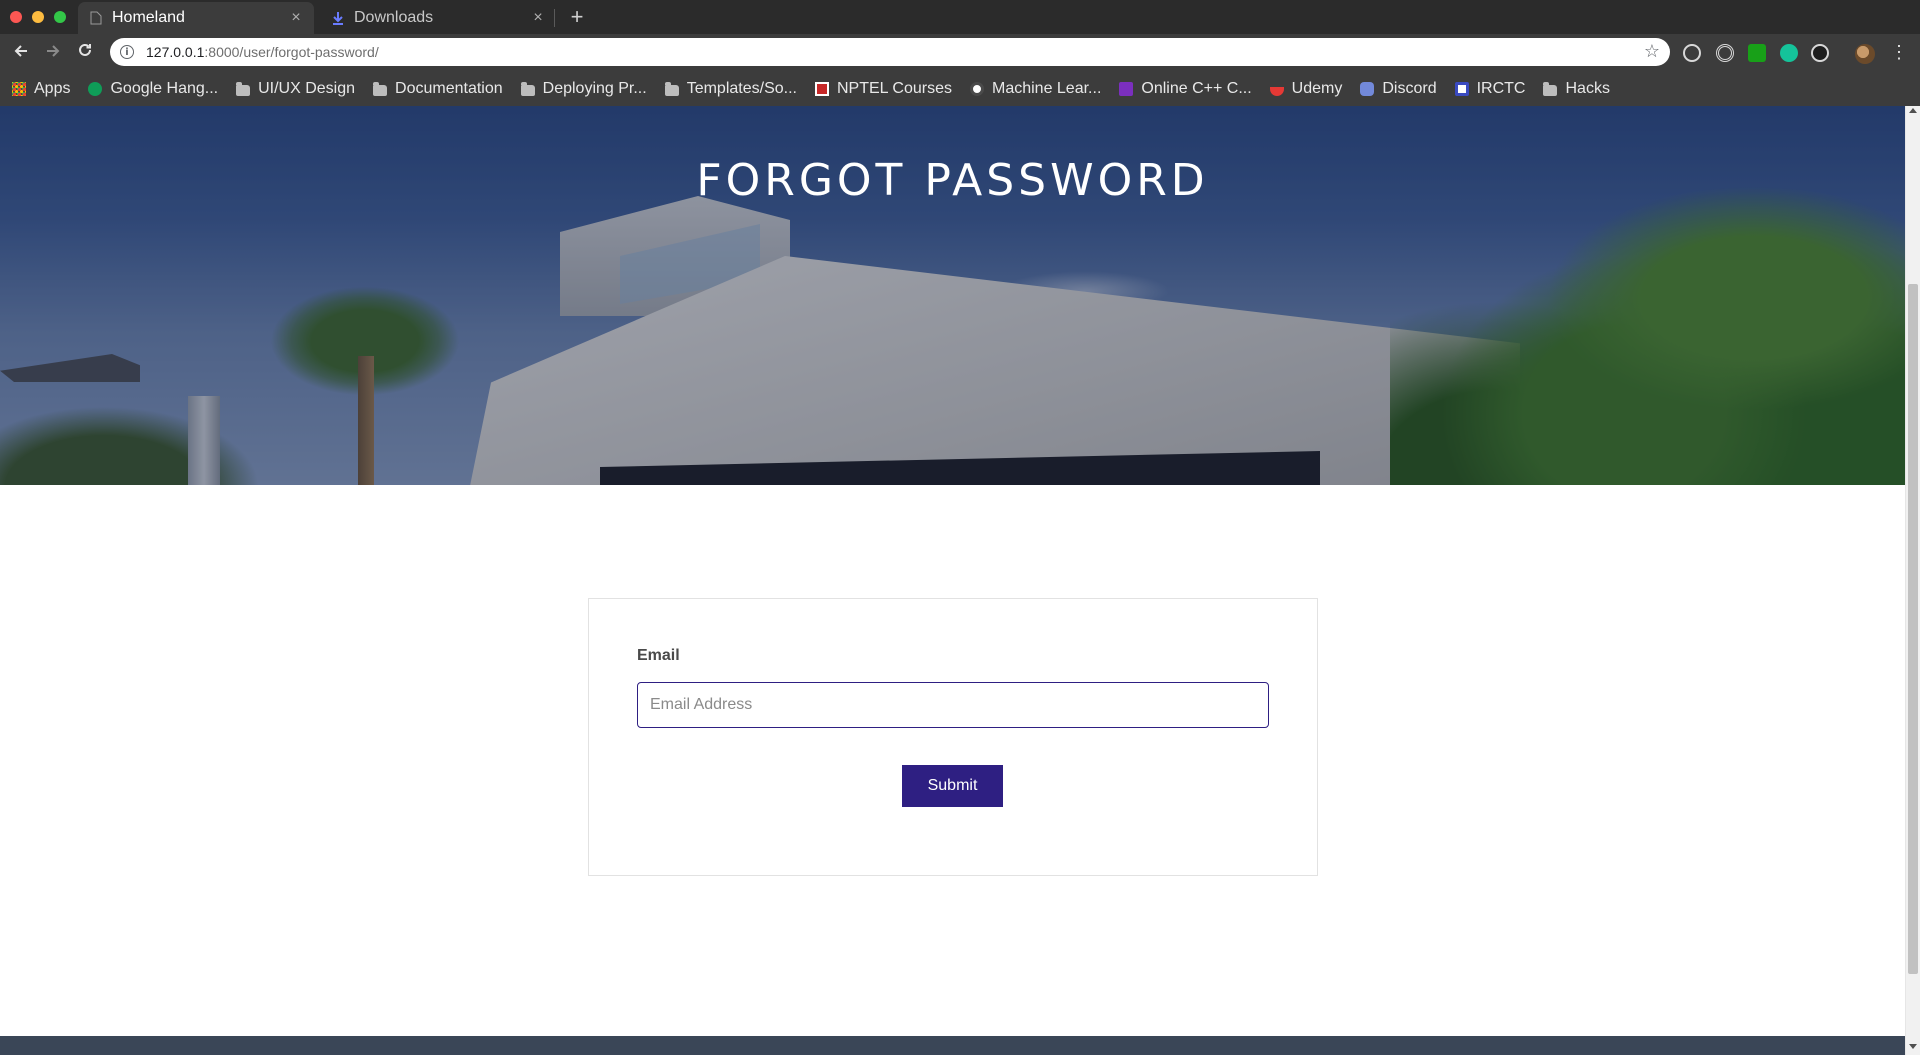 This screenshot has width=1920, height=1055. I want to click on tab-downloads: Downloads ×, so click(438, 18).